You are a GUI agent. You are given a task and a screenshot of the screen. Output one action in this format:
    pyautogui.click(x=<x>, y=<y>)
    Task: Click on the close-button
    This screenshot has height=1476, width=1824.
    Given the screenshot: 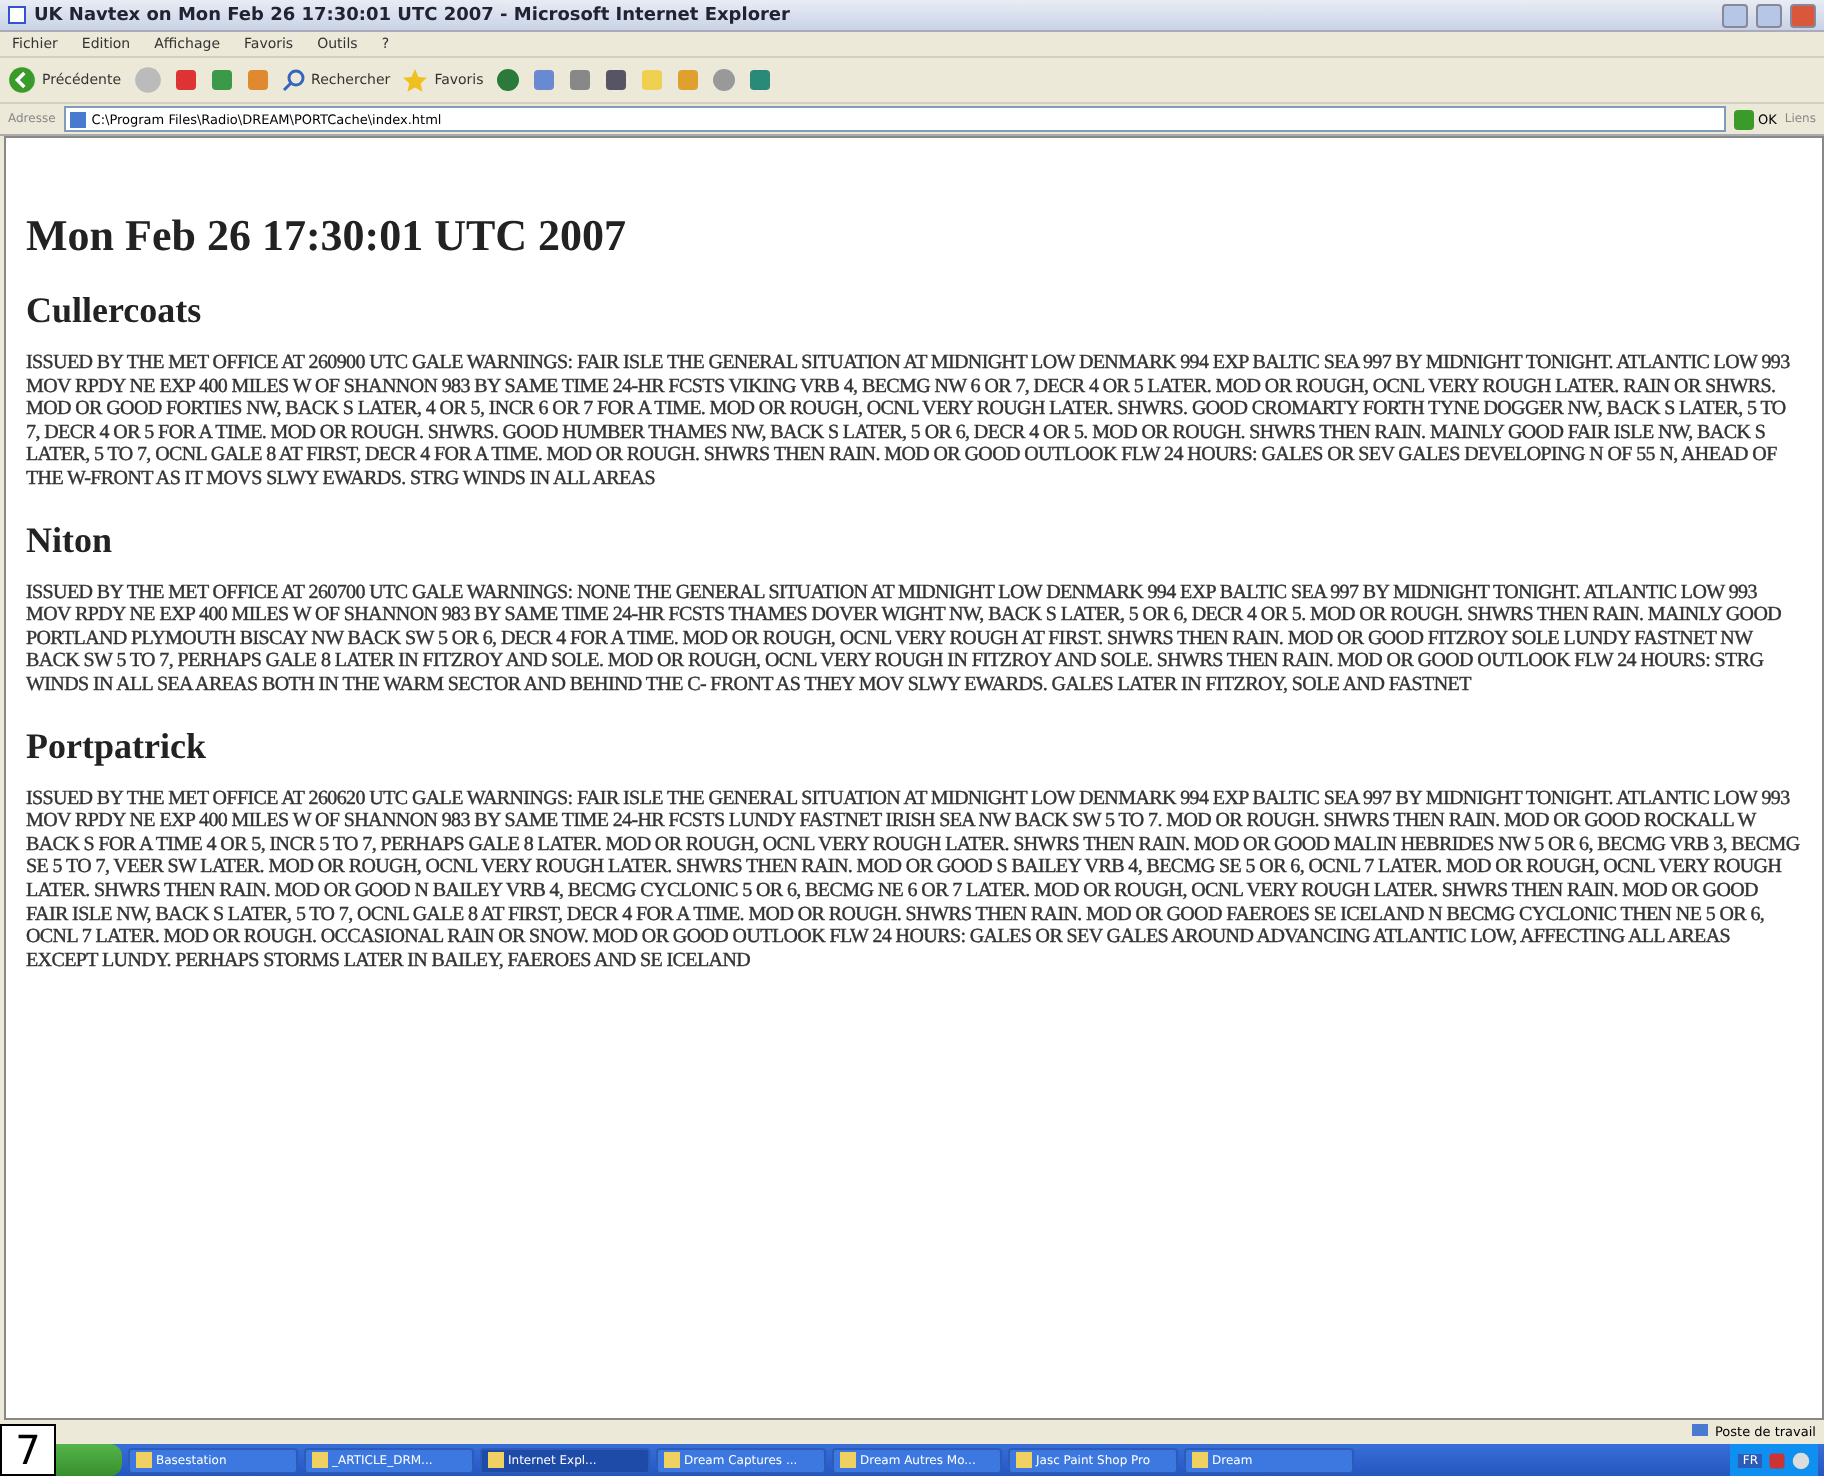 What is the action you would take?
    pyautogui.click(x=1803, y=15)
    